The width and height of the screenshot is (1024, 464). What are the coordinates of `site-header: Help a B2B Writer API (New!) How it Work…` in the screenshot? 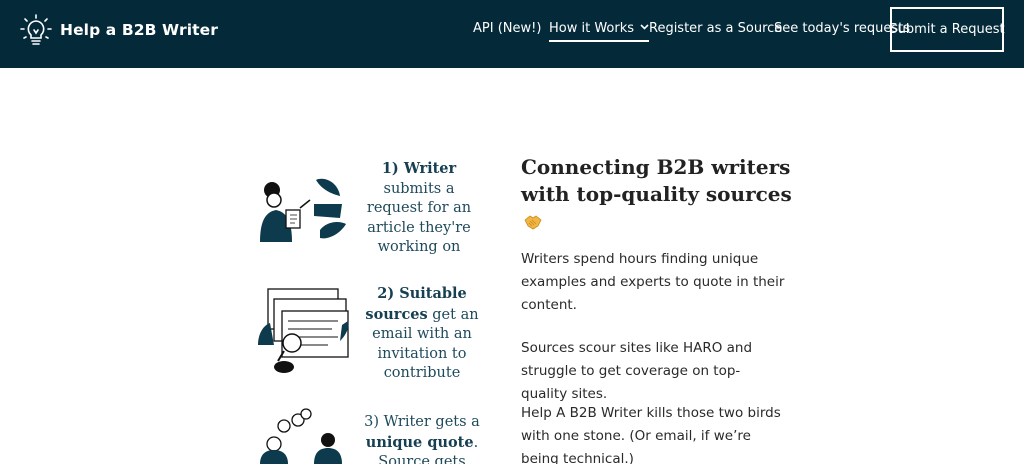 It's located at (512, 34).